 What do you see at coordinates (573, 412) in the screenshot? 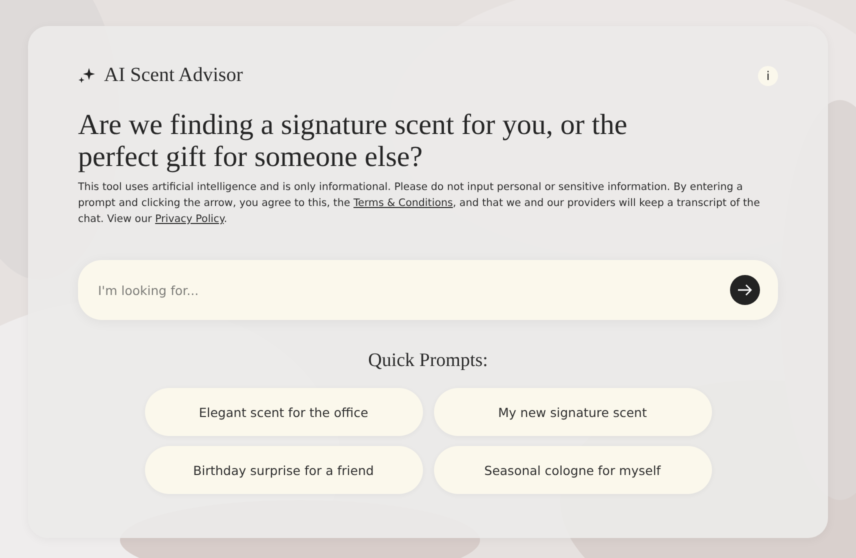
I see `quick-prompt-button: My new signature scent` at bounding box center [573, 412].